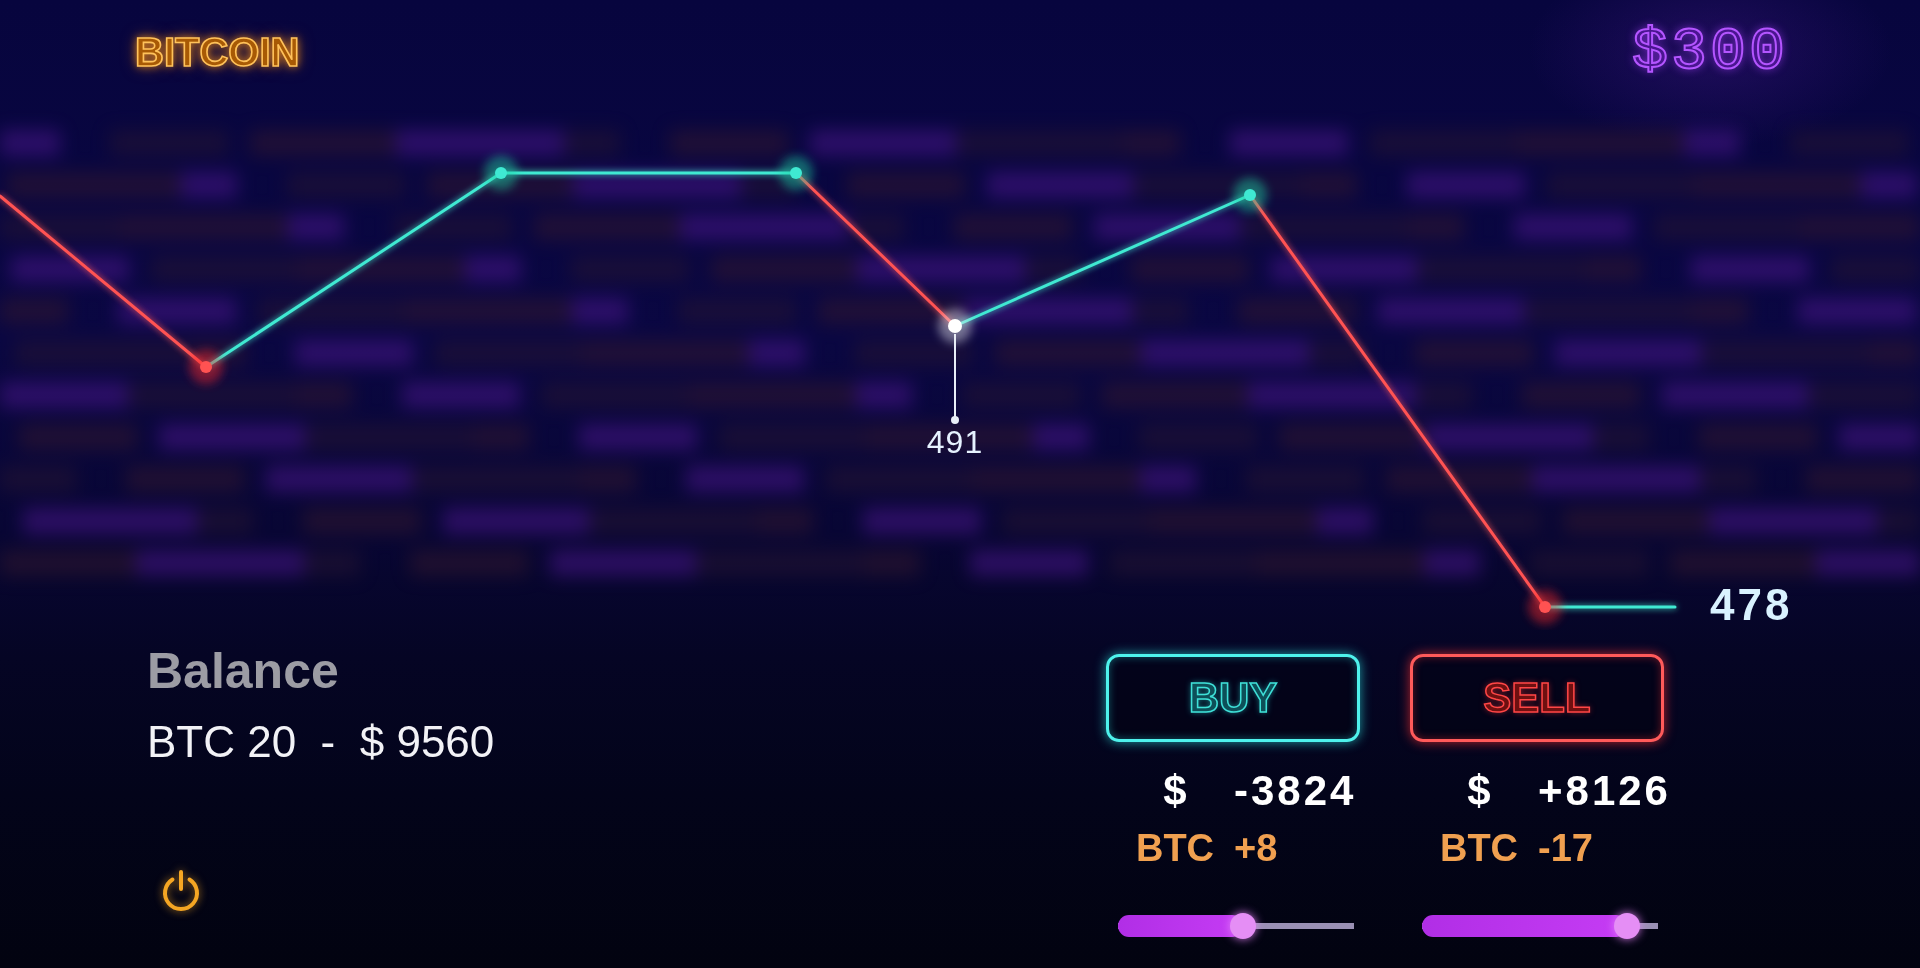 The width and height of the screenshot is (1920, 968). I want to click on btc-amount: +8, so click(1256, 848).